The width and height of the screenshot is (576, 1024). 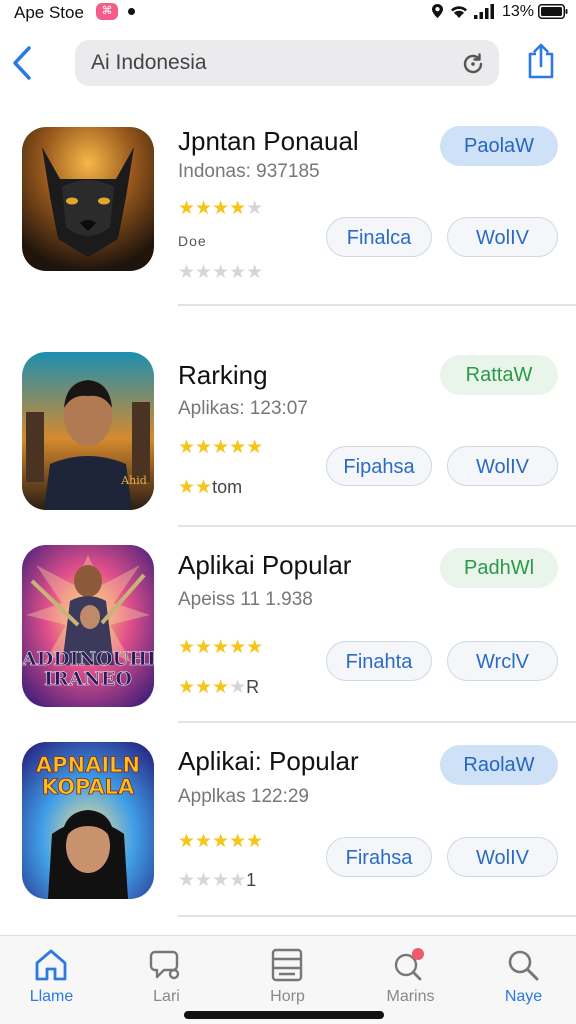 What do you see at coordinates (523, 996) in the screenshot?
I see `tab-label: Naye` at bounding box center [523, 996].